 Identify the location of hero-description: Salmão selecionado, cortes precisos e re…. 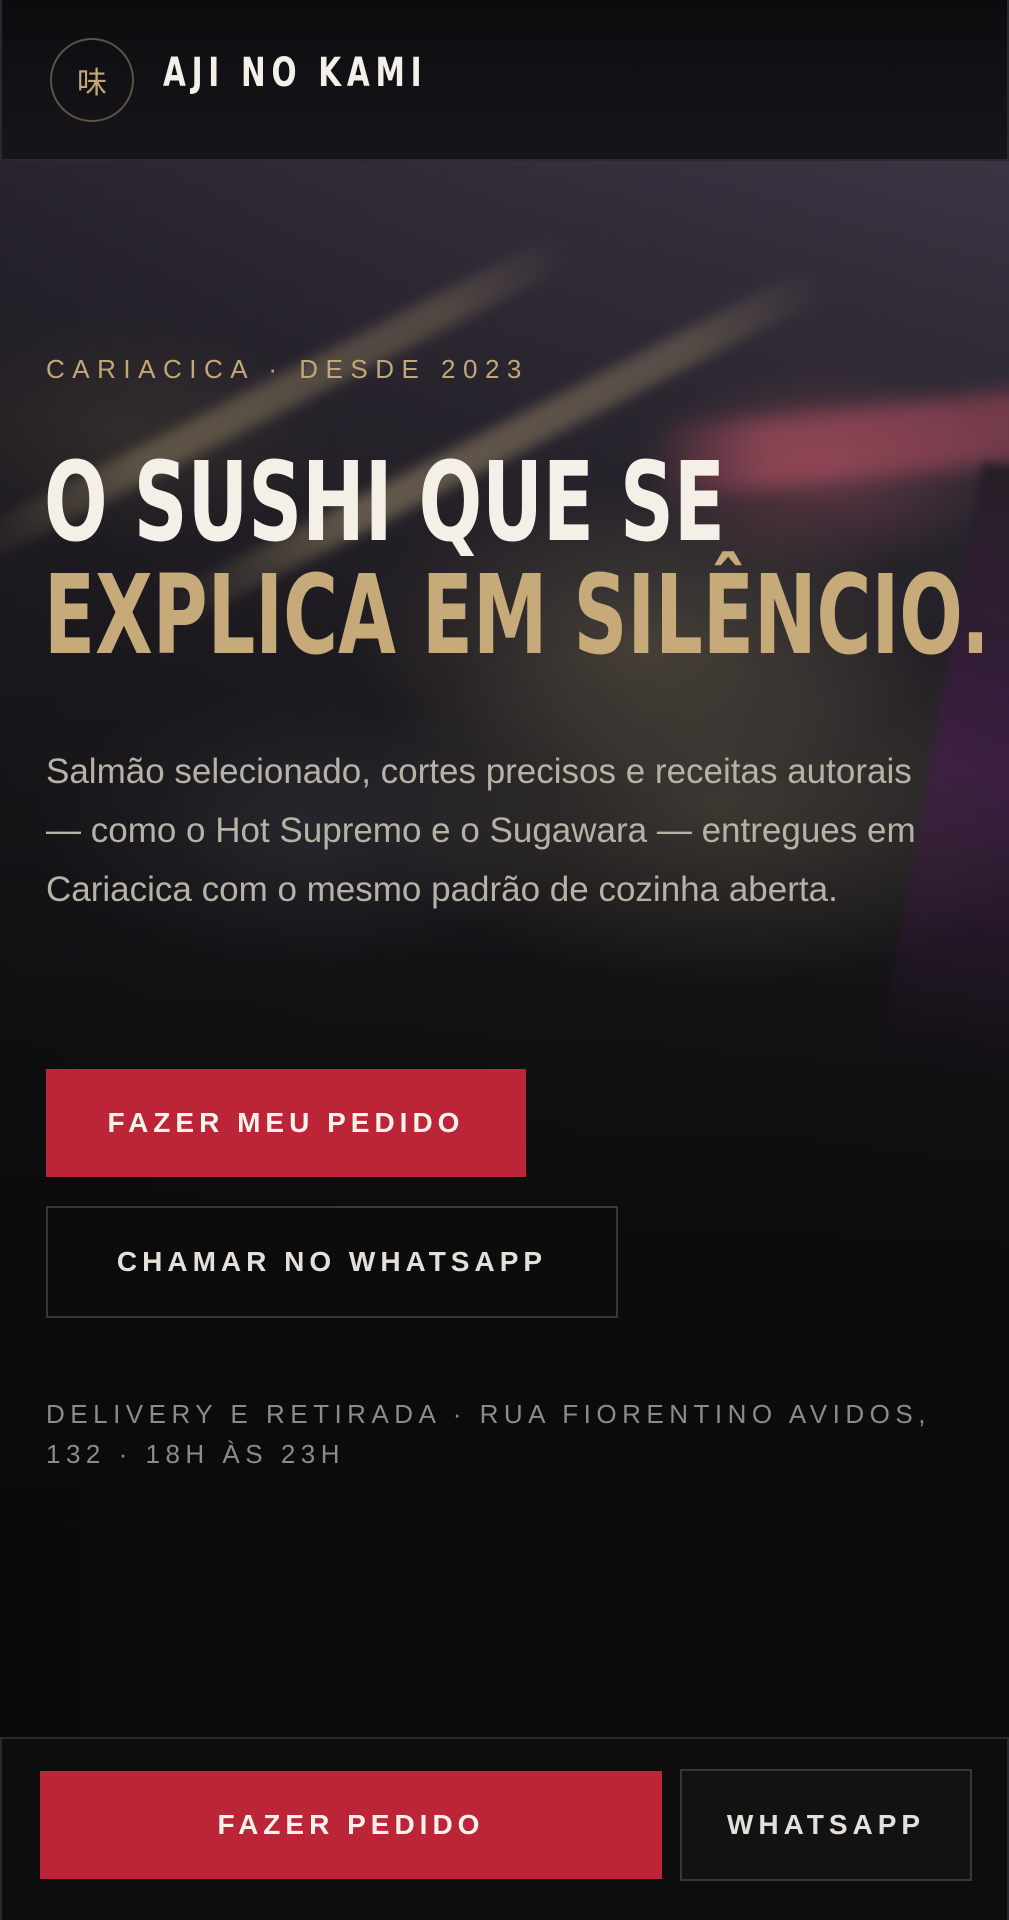
(481, 830).